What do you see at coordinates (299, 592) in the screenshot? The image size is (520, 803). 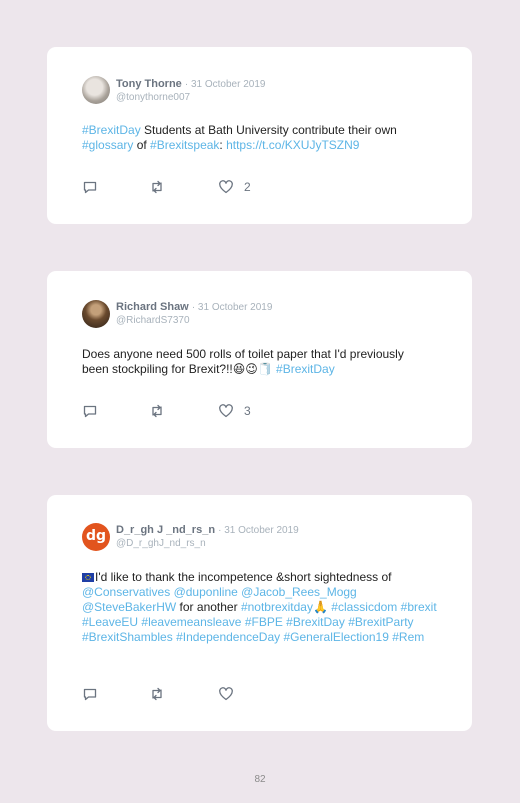 I see `hashtag-link: @Jacob_Rees_Mogg` at bounding box center [299, 592].